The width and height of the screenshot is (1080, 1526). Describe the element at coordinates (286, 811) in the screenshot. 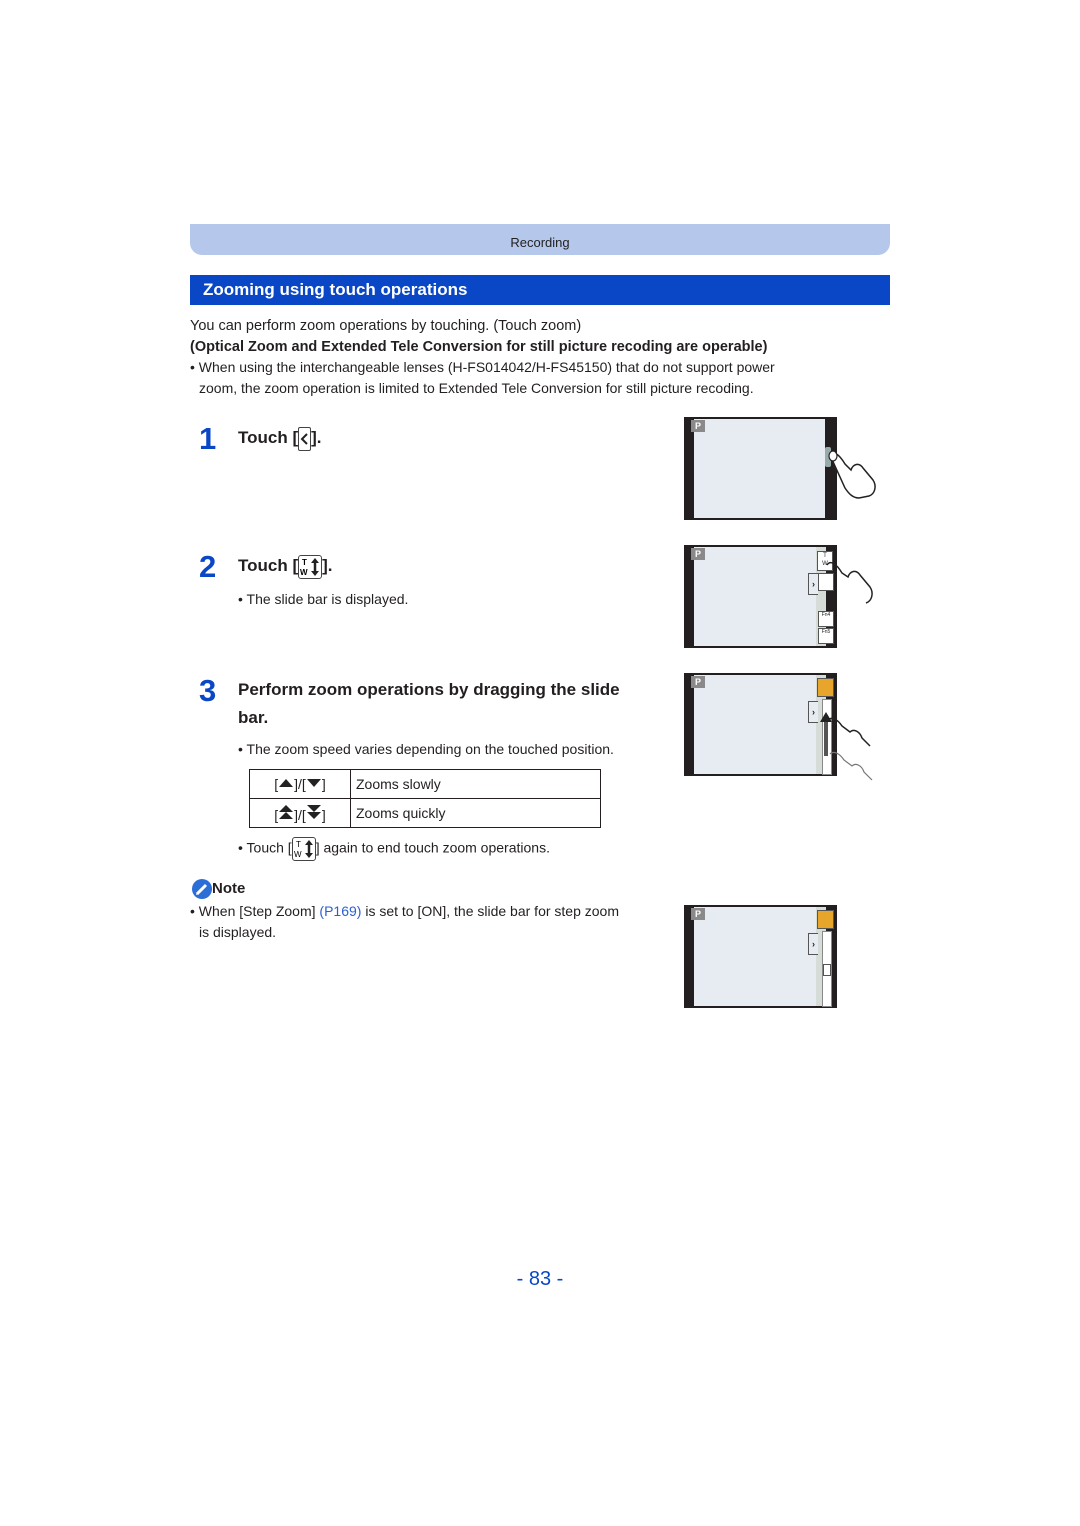

I see `double-arrow-up-icon` at that location.